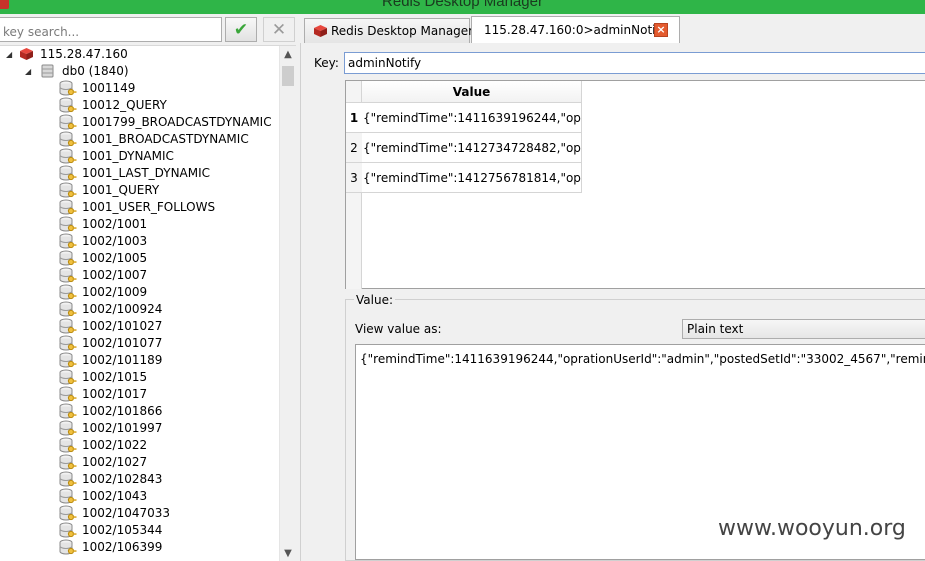 This screenshot has height=561, width=925. What do you see at coordinates (128, 156) in the screenshot?
I see `key-label: 1001_DYNAMIC` at bounding box center [128, 156].